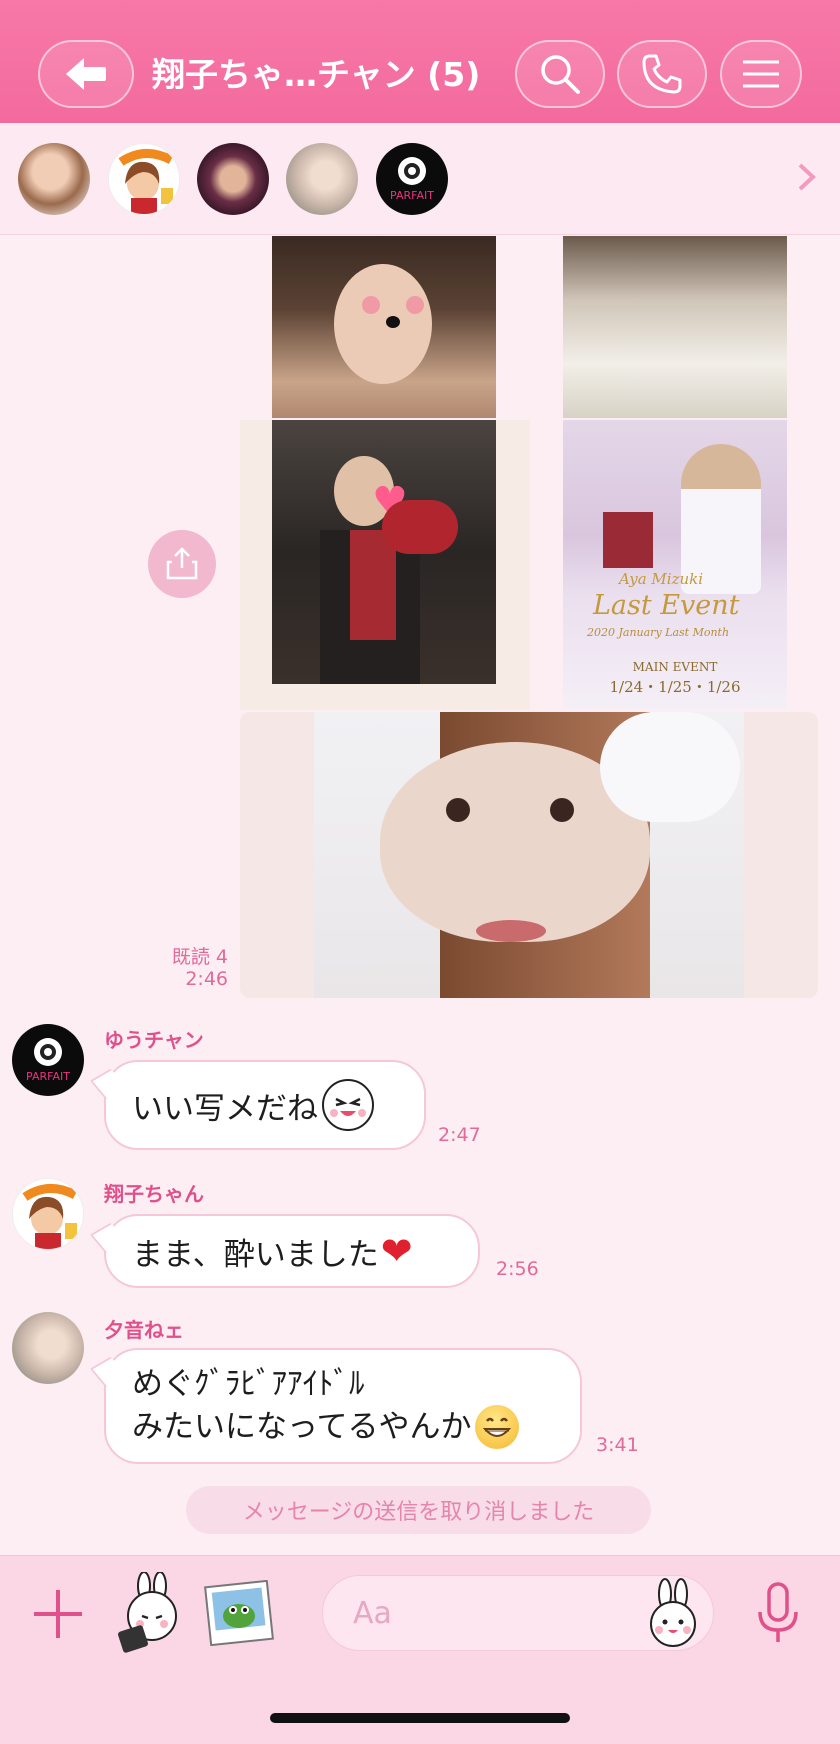  I want to click on svg-text: PARFAIT, so click(412, 195).